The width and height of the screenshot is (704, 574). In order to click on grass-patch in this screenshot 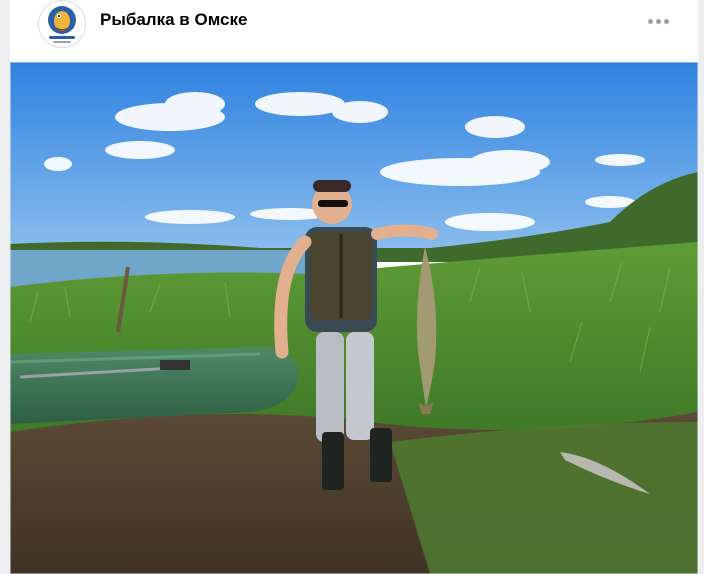, I will do `click(544, 498)`.